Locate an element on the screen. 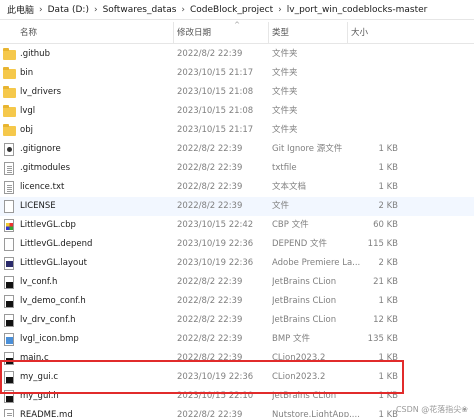  file-size: 12 KB is located at coordinates (385, 320).